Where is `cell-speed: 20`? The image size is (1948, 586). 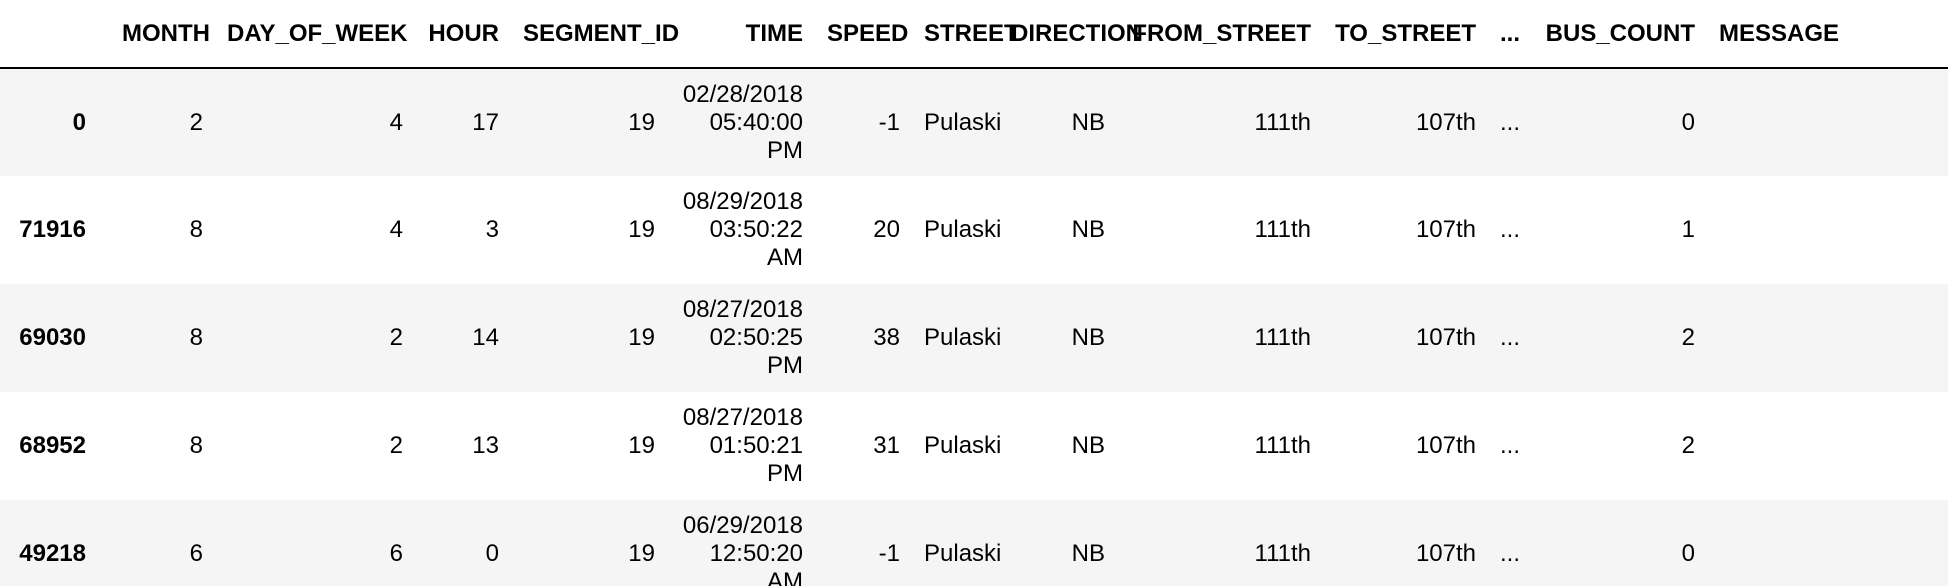
cell-speed: 20 is located at coordinates (886, 229).